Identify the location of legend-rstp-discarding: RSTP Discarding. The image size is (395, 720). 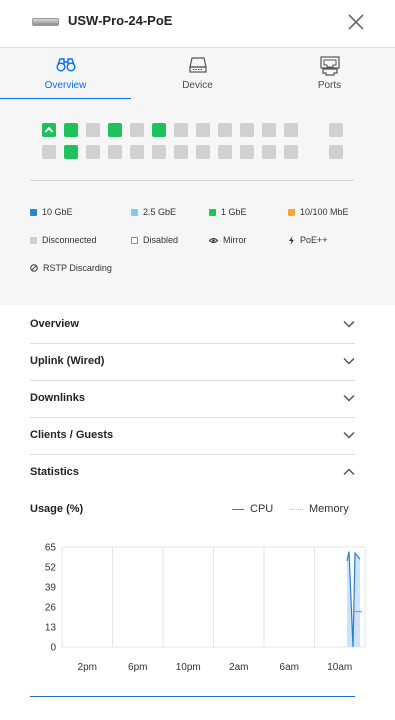
(71, 268).